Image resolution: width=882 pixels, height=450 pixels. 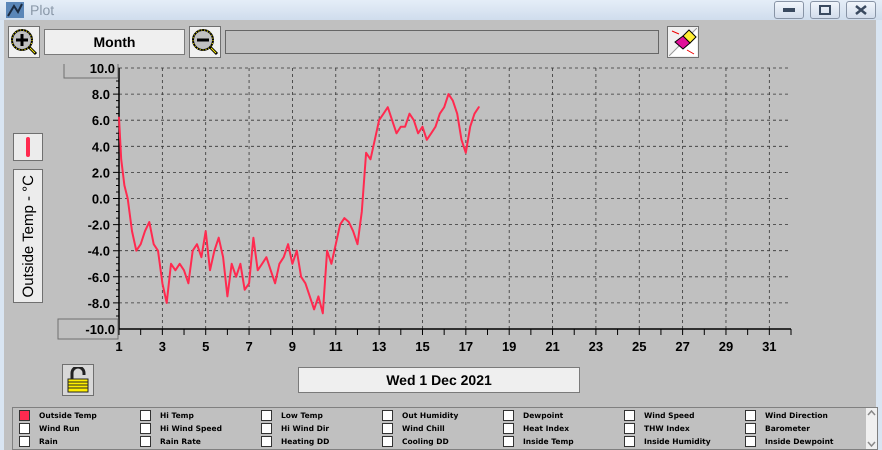 I want to click on y-tick-label: 10.0, so click(x=102, y=68).